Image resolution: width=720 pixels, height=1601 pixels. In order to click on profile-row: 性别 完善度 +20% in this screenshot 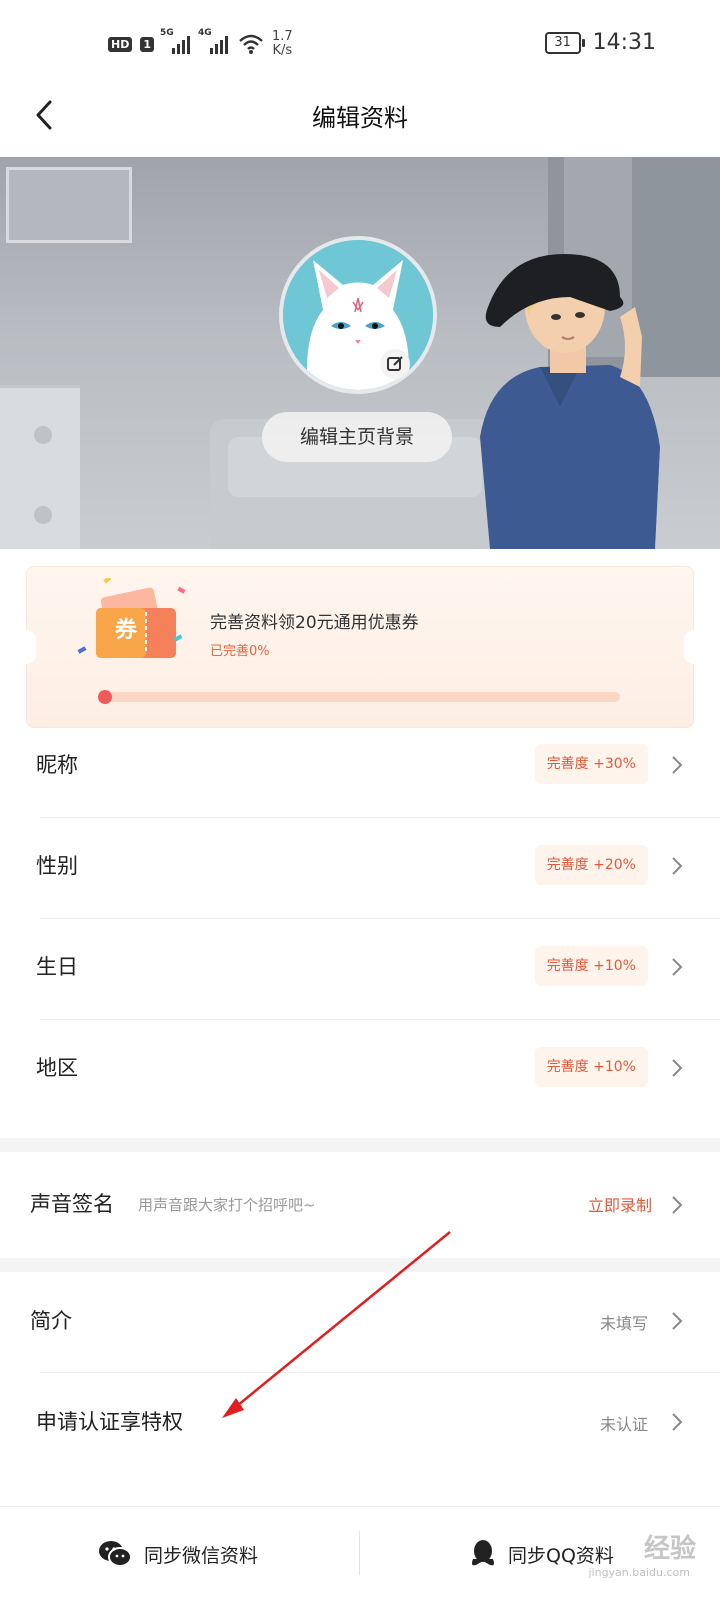, I will do `click(360, 867)`.